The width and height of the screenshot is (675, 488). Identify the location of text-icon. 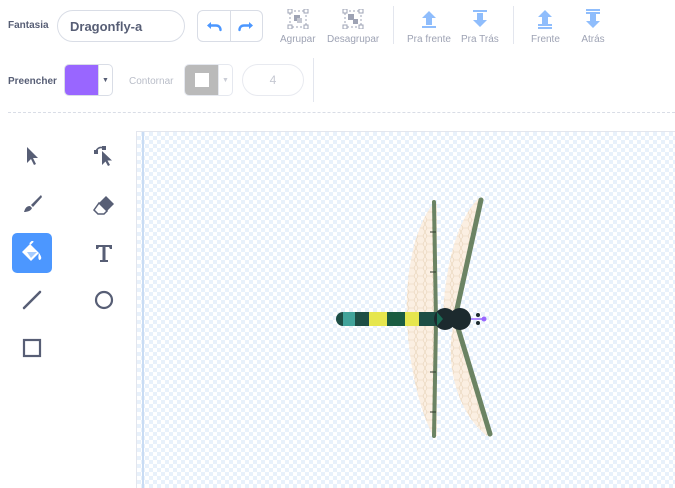
(104, 253).